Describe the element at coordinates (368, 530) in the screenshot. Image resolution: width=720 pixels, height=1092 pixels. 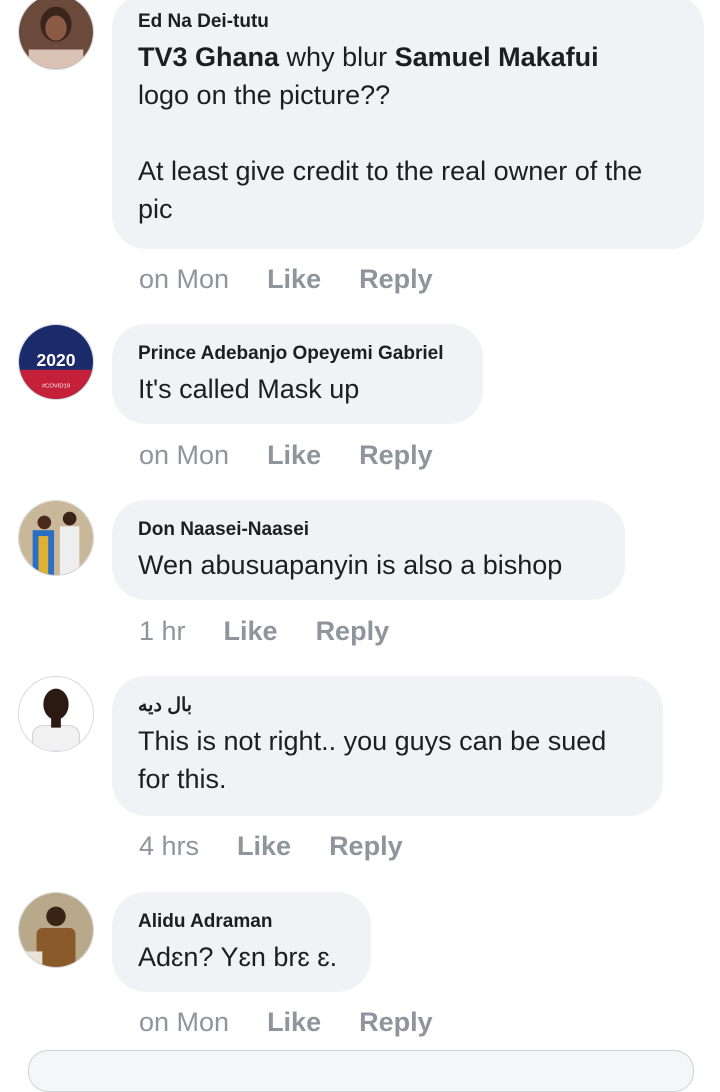
I see `comment-author: Don Naasei-Naasei` at that location.